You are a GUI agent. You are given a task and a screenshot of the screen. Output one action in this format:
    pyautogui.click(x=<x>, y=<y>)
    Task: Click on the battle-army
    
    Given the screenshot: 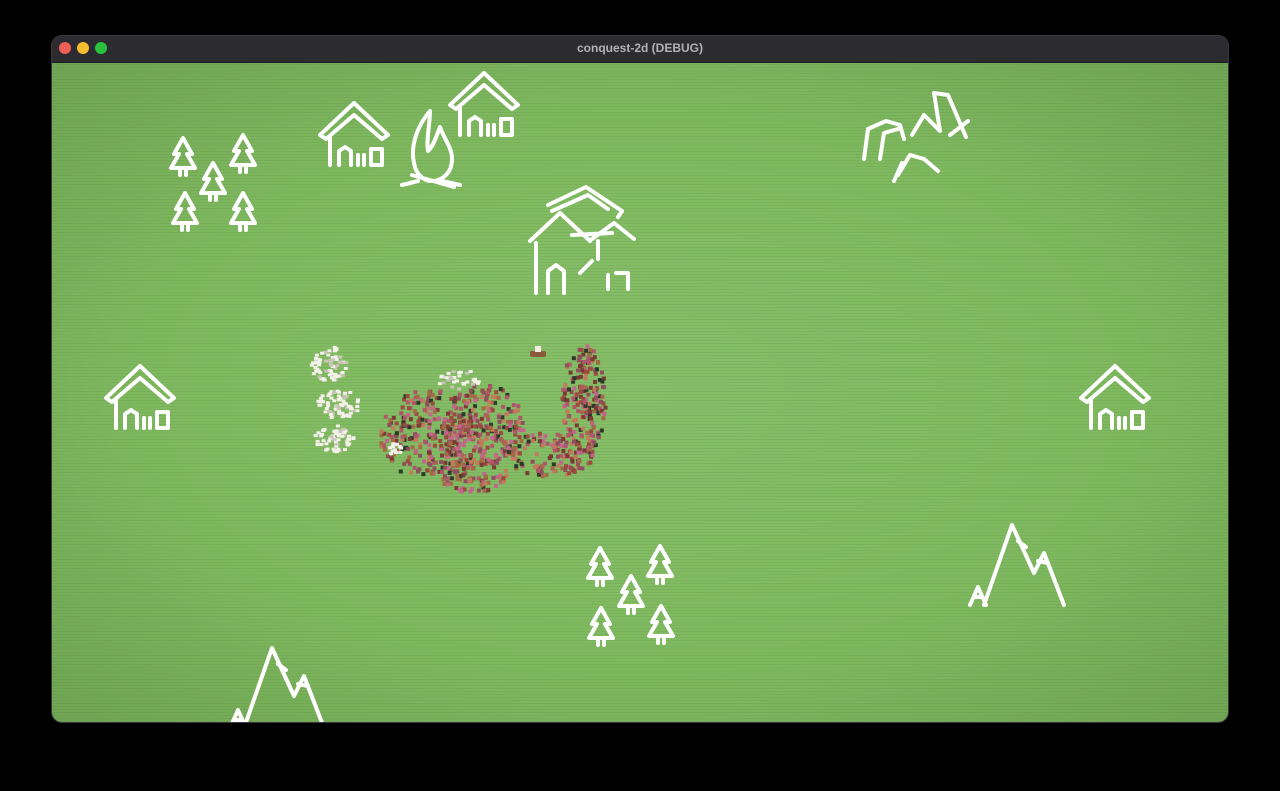 What is the action you would take?
    pyautogui.click(x=458, y=419)
    